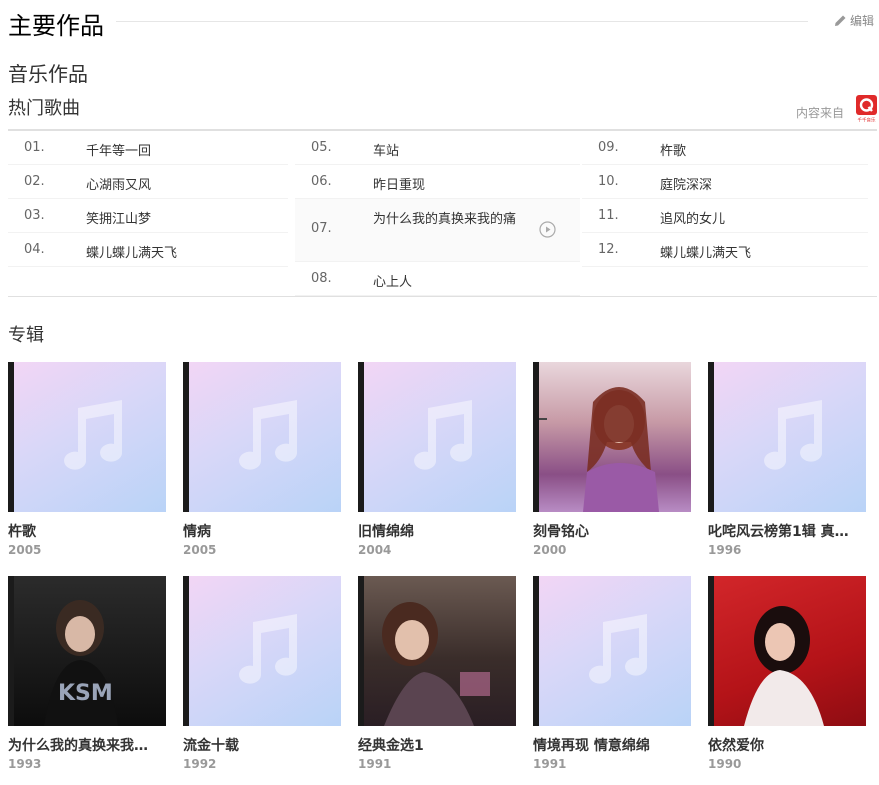  Describe the element at coordinates (725, 148) in the screenshot. I see `song-row: 09. 杵歌` at that location.